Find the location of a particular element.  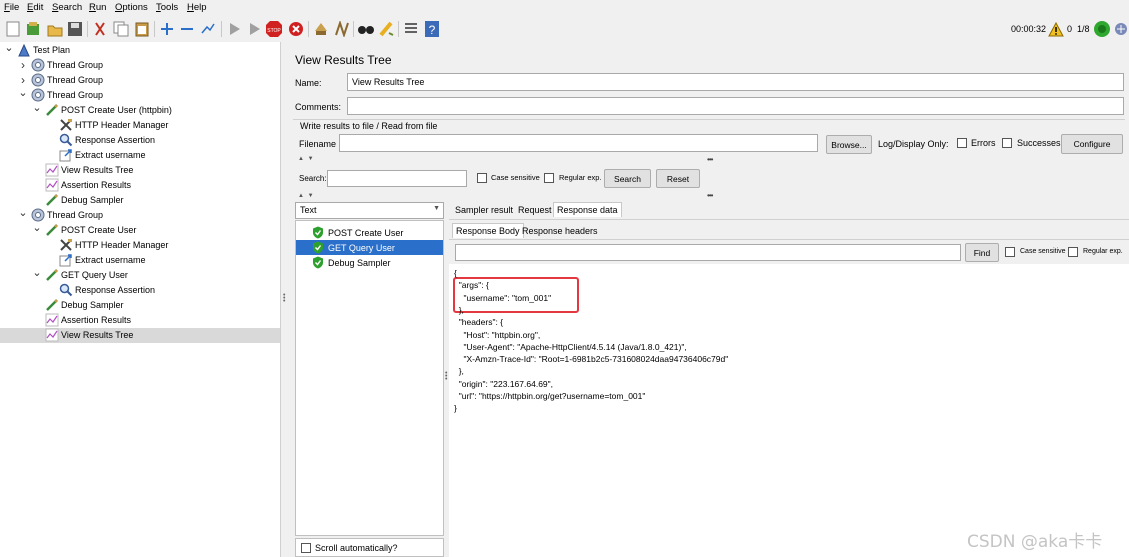

remote-hosts-icon is located at coordinates (1120, 29).